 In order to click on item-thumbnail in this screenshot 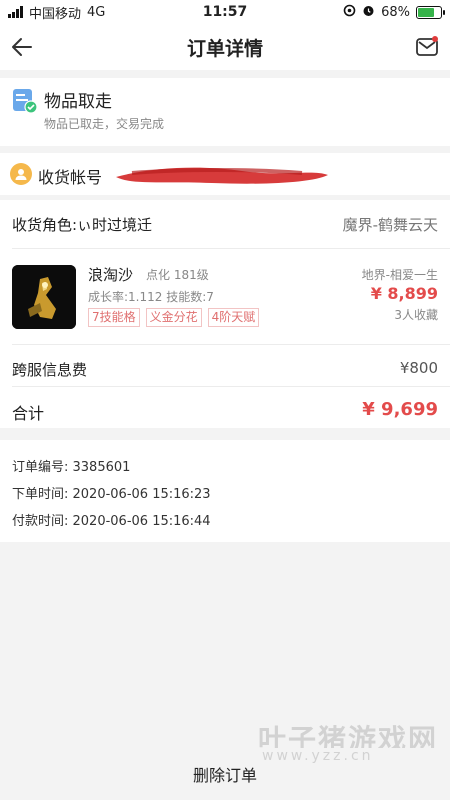, I will do `click(44, 297)`.